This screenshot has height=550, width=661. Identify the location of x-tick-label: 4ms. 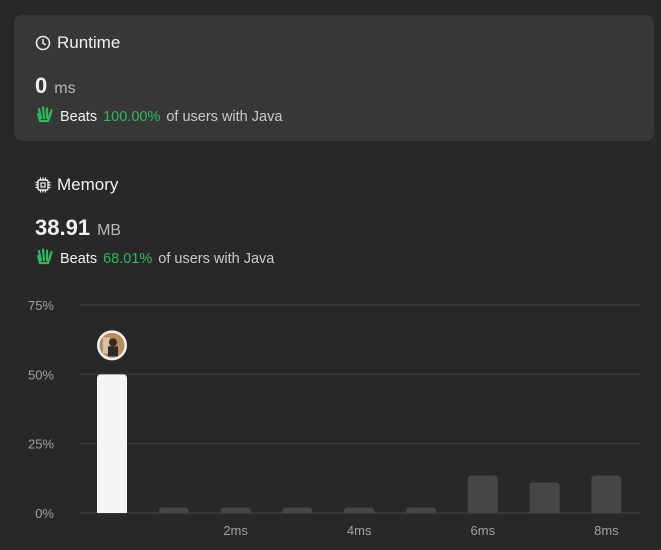
(359, 530).